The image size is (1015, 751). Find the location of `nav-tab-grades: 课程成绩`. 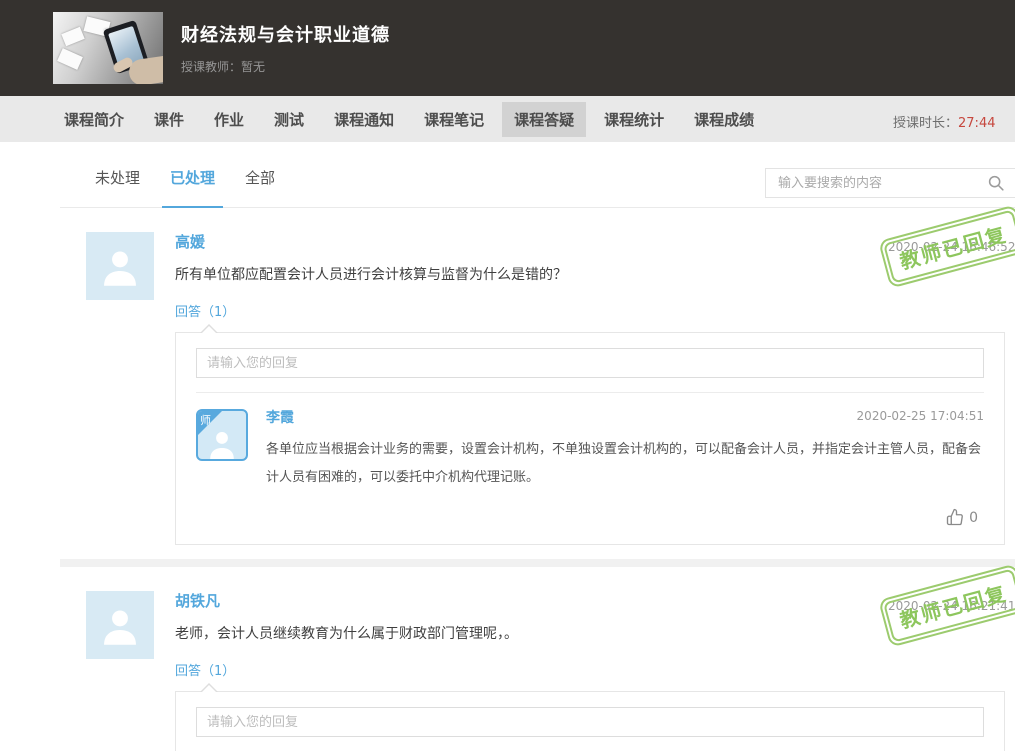

nav-tab-grades: 课程成绩 is located at coordinates (724, 119).